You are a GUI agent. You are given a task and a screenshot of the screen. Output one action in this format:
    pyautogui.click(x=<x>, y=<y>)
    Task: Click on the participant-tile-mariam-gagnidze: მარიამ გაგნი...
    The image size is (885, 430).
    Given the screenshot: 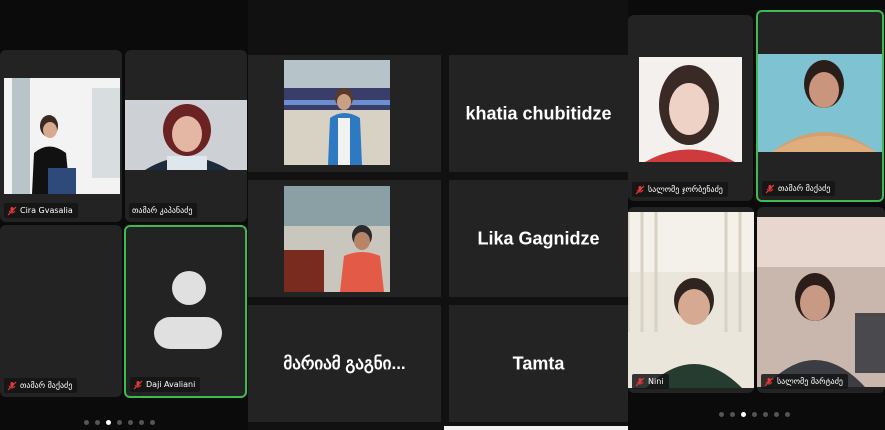 What is the action you would take?
    pyautogui.click(x=344, y=363)
    